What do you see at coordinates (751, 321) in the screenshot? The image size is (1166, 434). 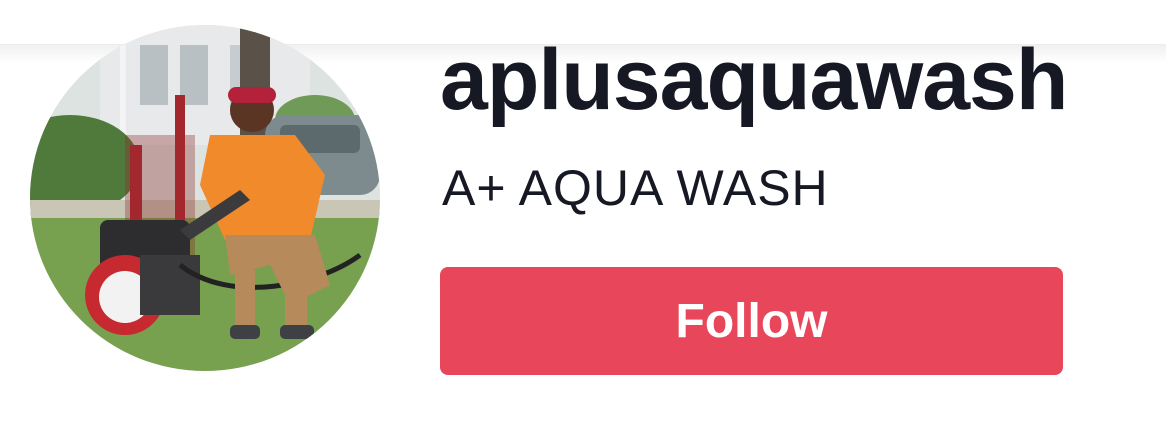 I see `follow-button: Follow` at bounding box center [751, 321].